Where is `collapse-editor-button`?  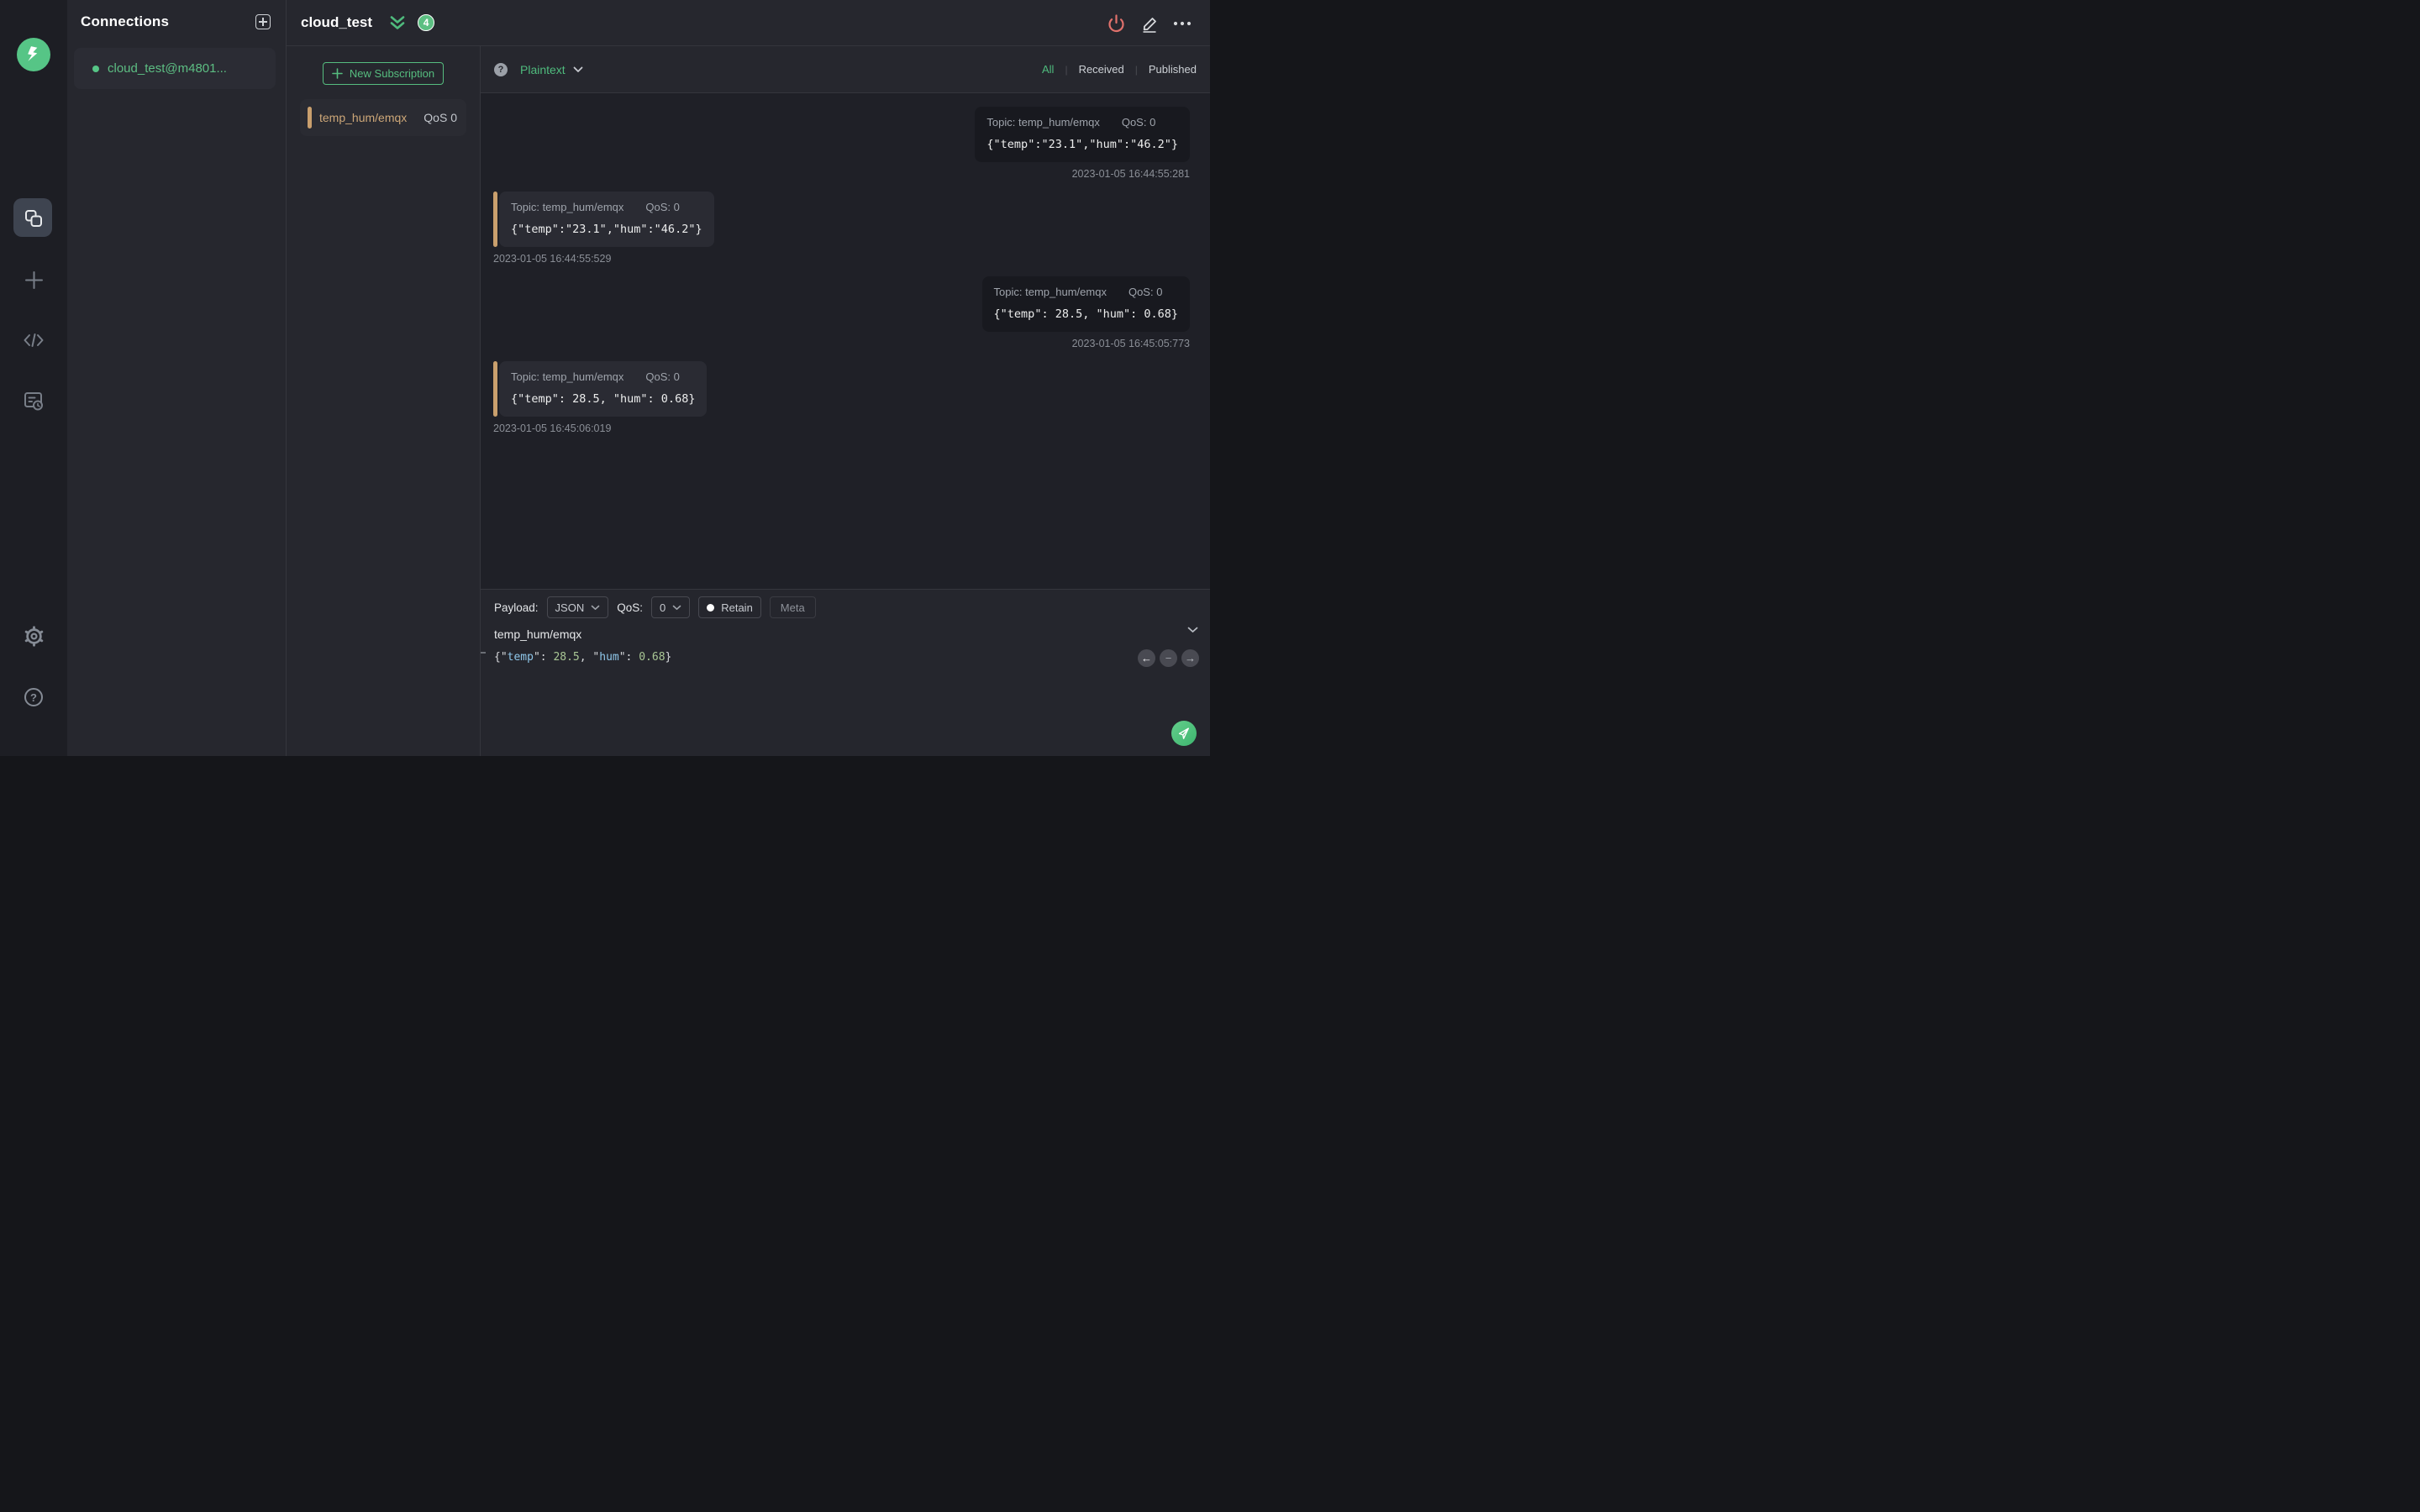 collapse-editor-button is located at coordinates (1193, 630).